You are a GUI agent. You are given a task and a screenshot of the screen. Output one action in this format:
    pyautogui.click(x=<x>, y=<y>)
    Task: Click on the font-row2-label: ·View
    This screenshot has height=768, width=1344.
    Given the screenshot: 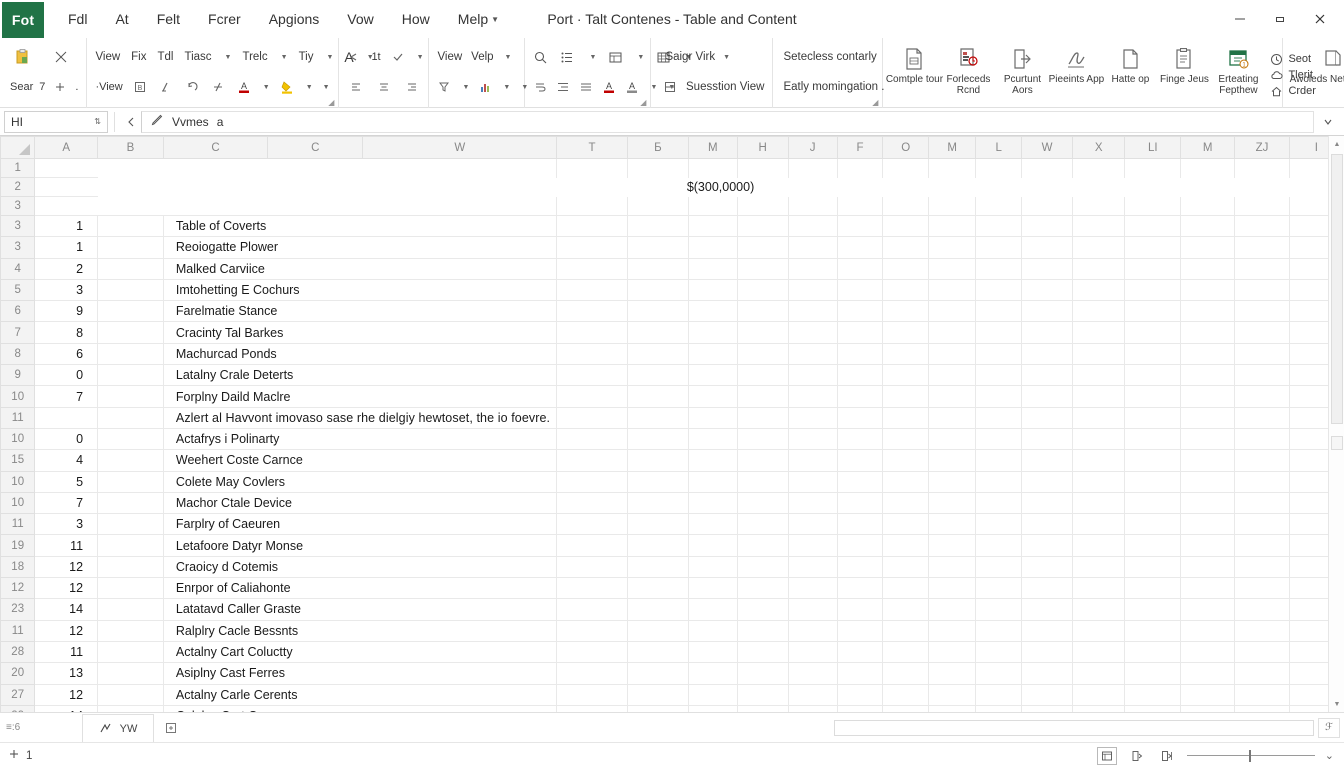 What is the action you would take?
    pyautogui.click(x=108, y=87)
    